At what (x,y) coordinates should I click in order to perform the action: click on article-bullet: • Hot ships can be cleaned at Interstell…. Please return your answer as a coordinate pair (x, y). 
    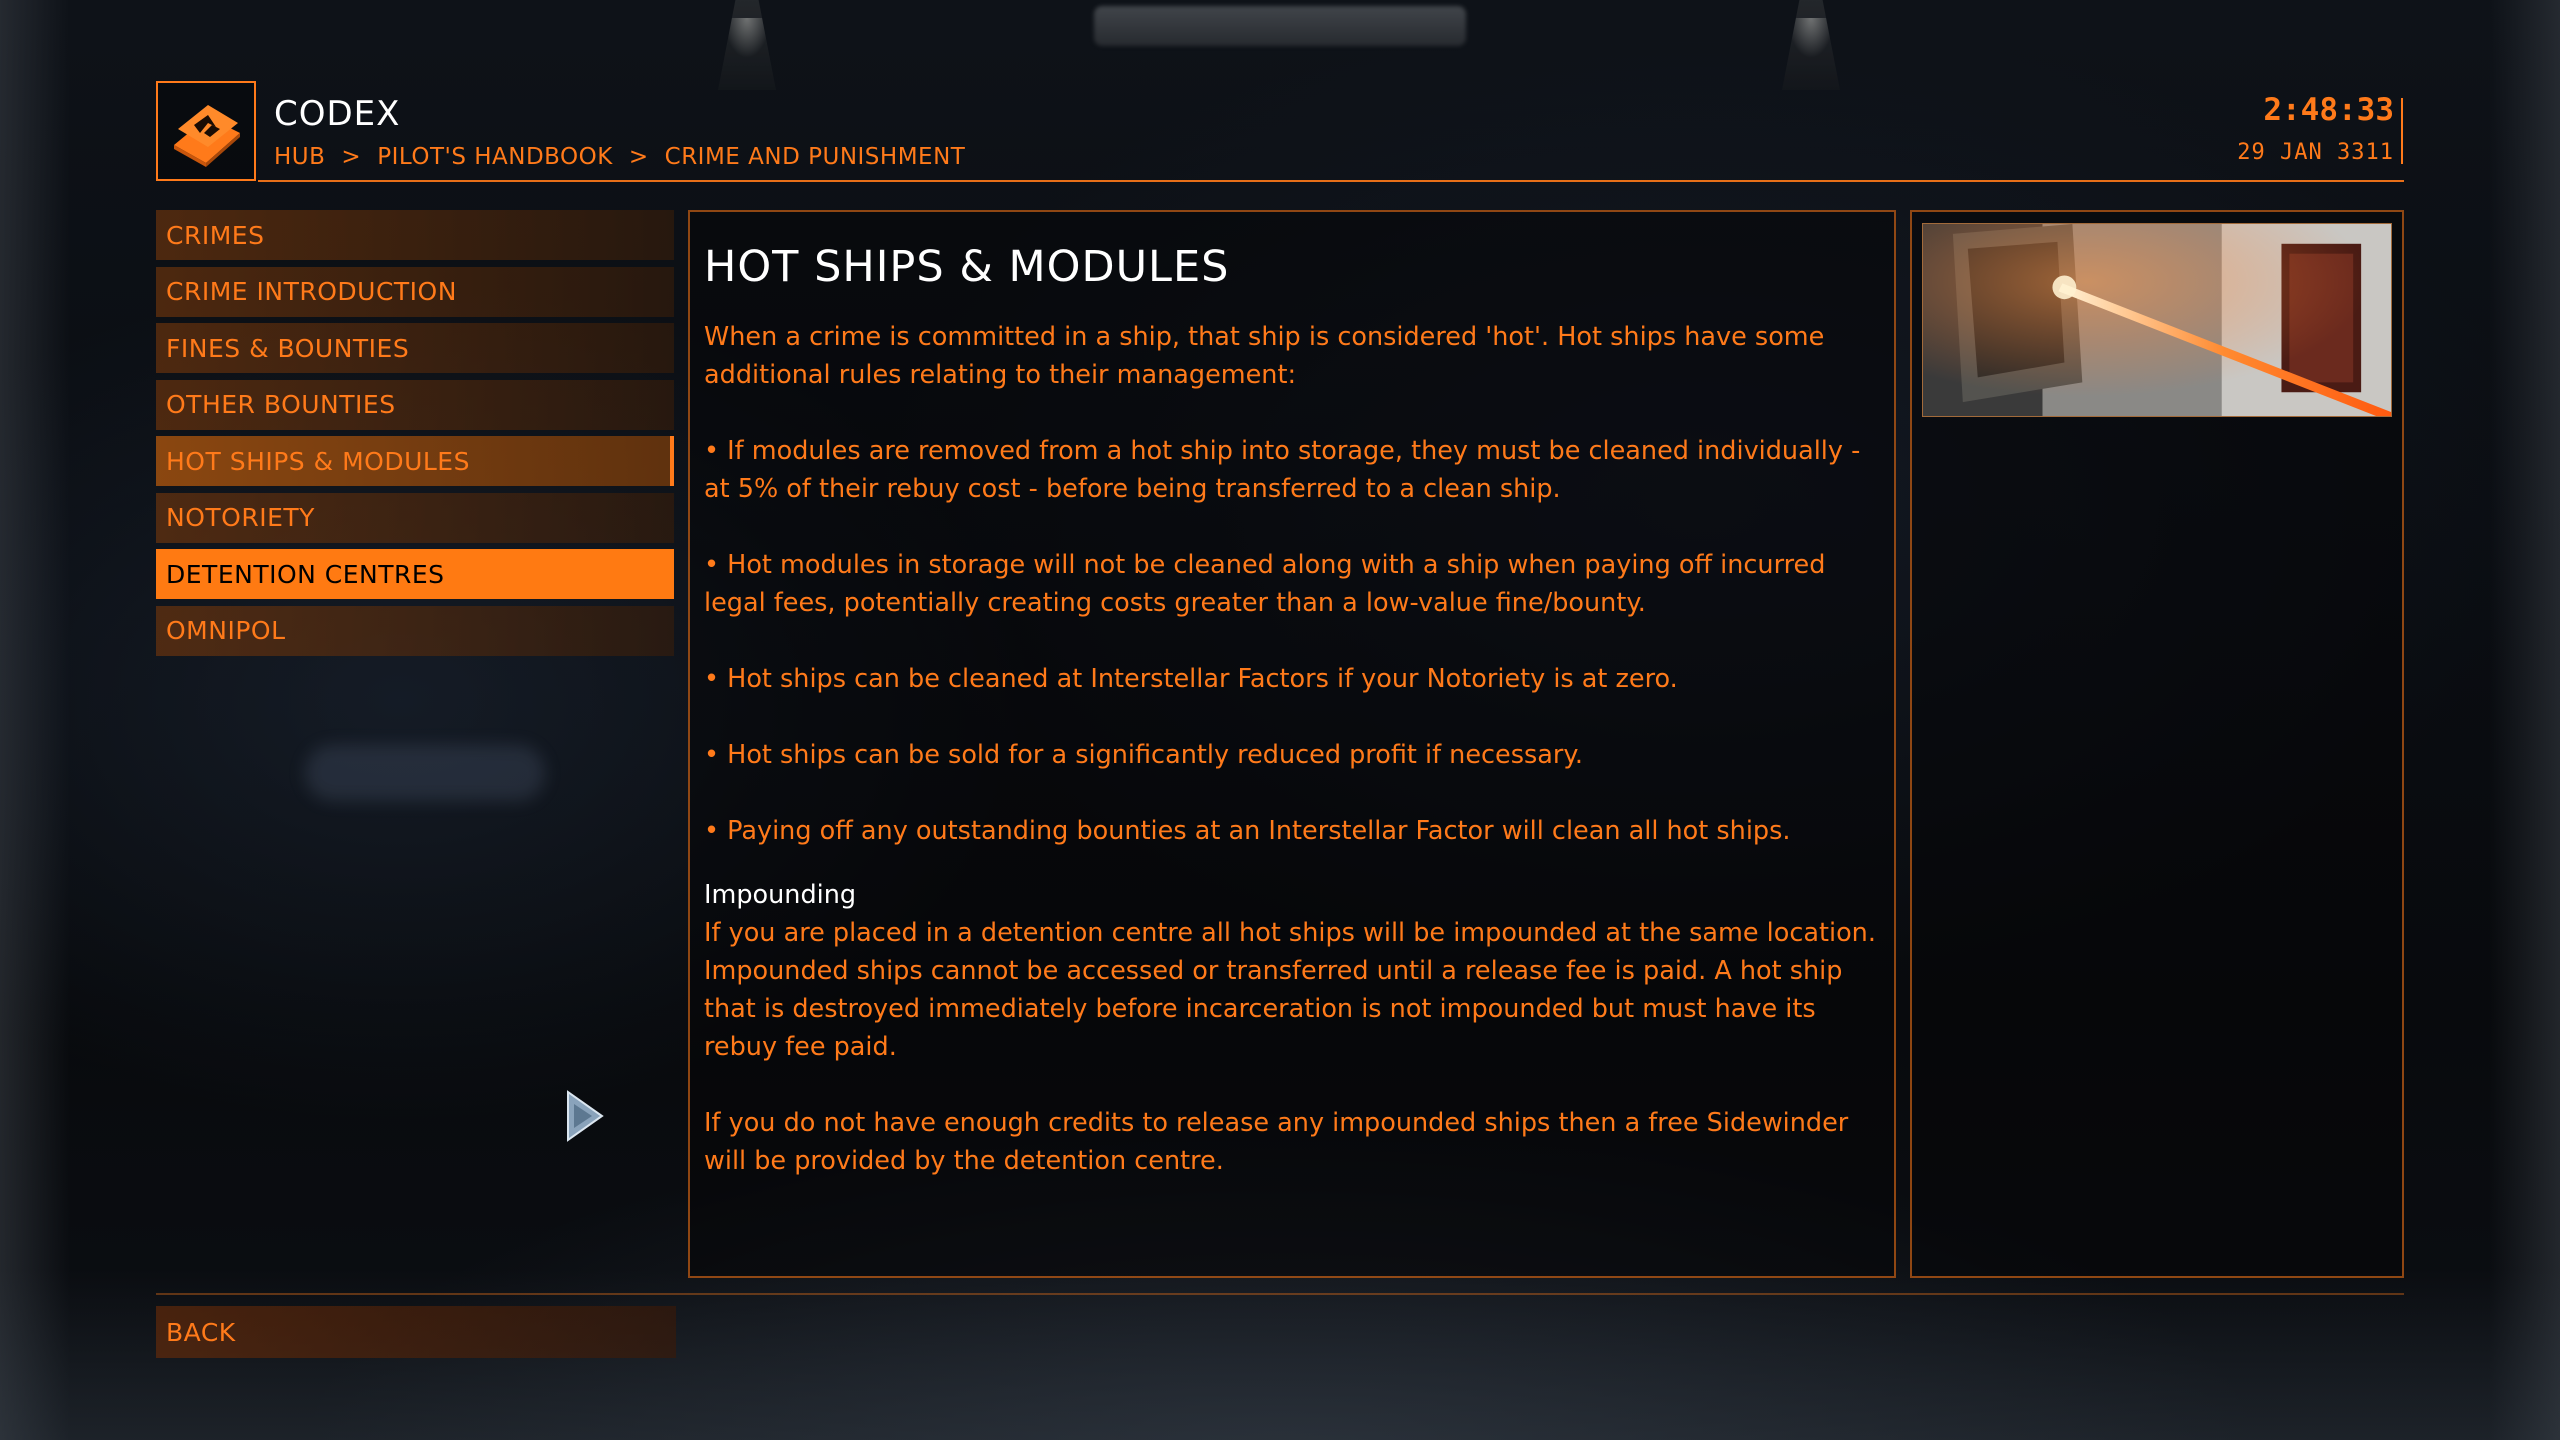
    Looking at the image, I should click on (1191, 679).